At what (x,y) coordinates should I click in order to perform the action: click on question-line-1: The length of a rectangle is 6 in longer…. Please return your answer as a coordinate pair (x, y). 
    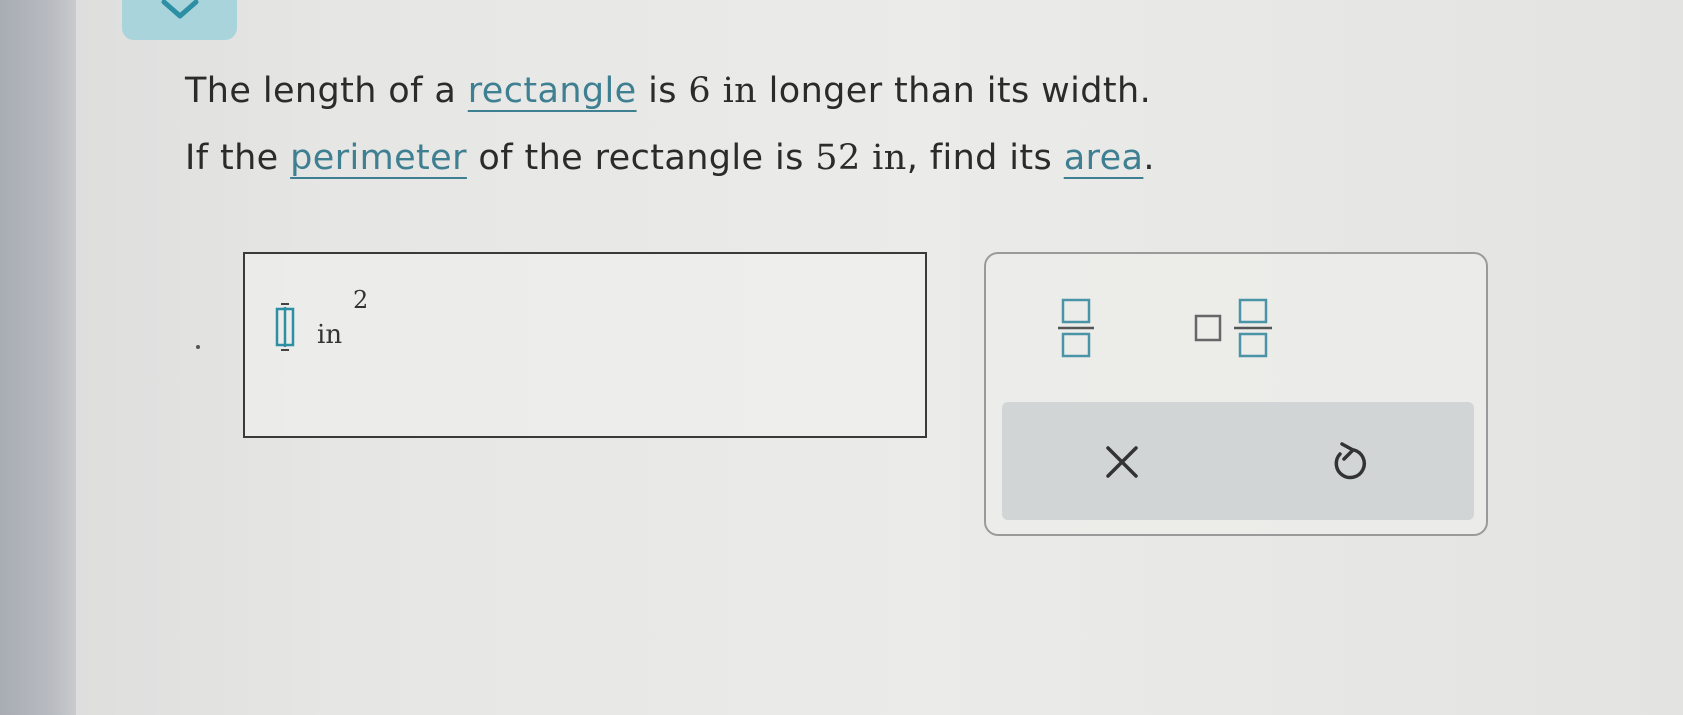
    Looking at the image, I should click on (668, 91).